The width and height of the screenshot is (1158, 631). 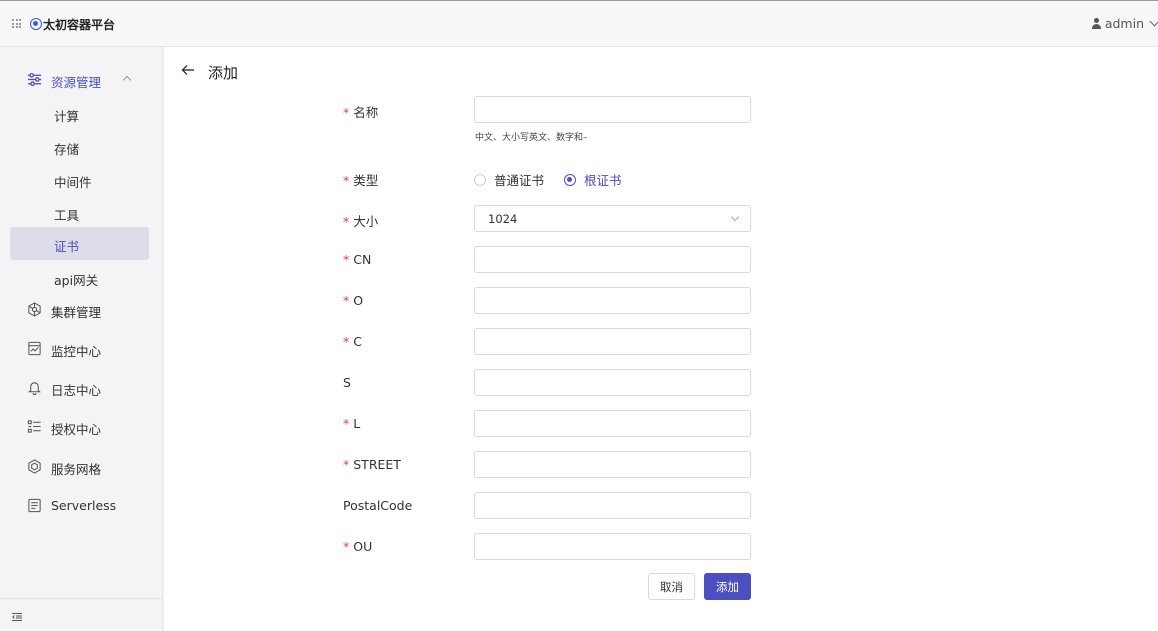 I want to click on sidebar-group-label: Serverless, so click(x=84, y=505).